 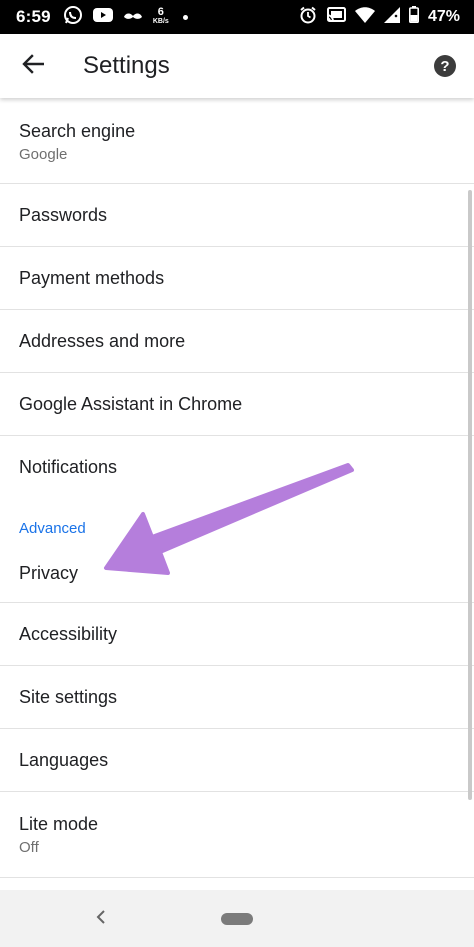 What do you see at coordinates (68, 467) in the screenshot?
I see `settings-item-title: Notifications` at bounding box center [68, 467].